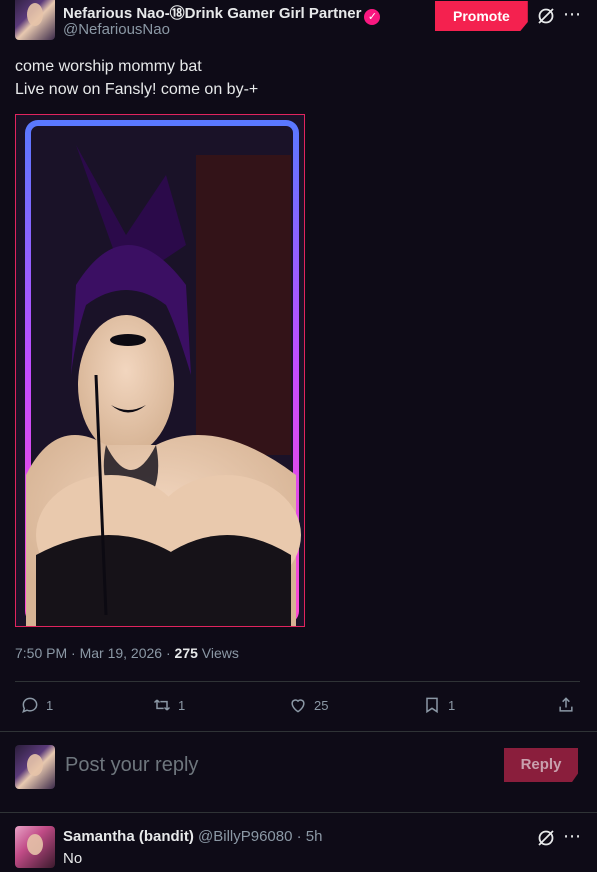 Image resolution: width=597 pixels, height=872 pixels. Describe the element at coordinates (108, 66) in the screenshot. I see `tweet-text-line-1: come worship mommy bat` at that location.